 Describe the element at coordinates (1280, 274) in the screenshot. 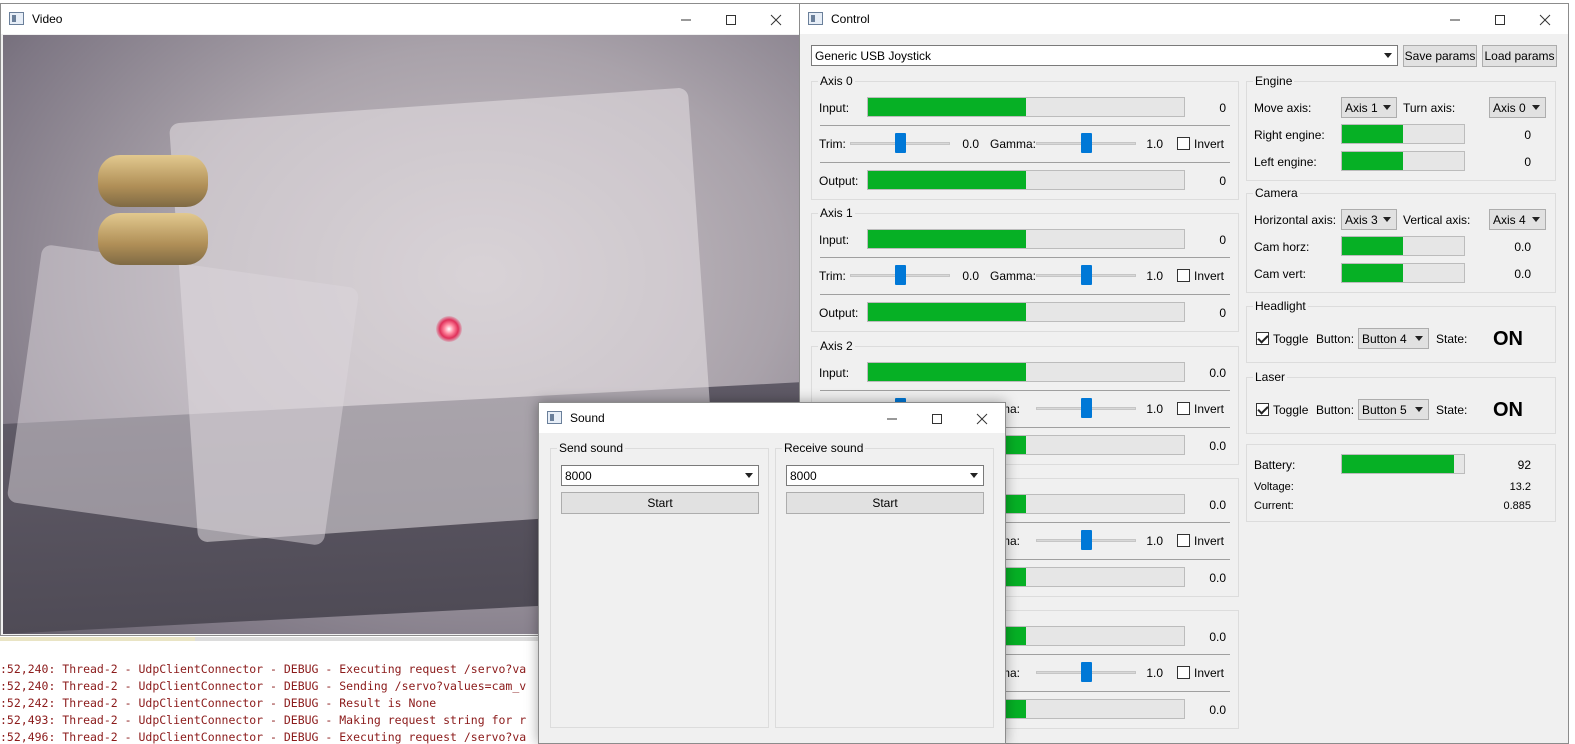

I see `cam-vert-label: Cam vert:` at that location.